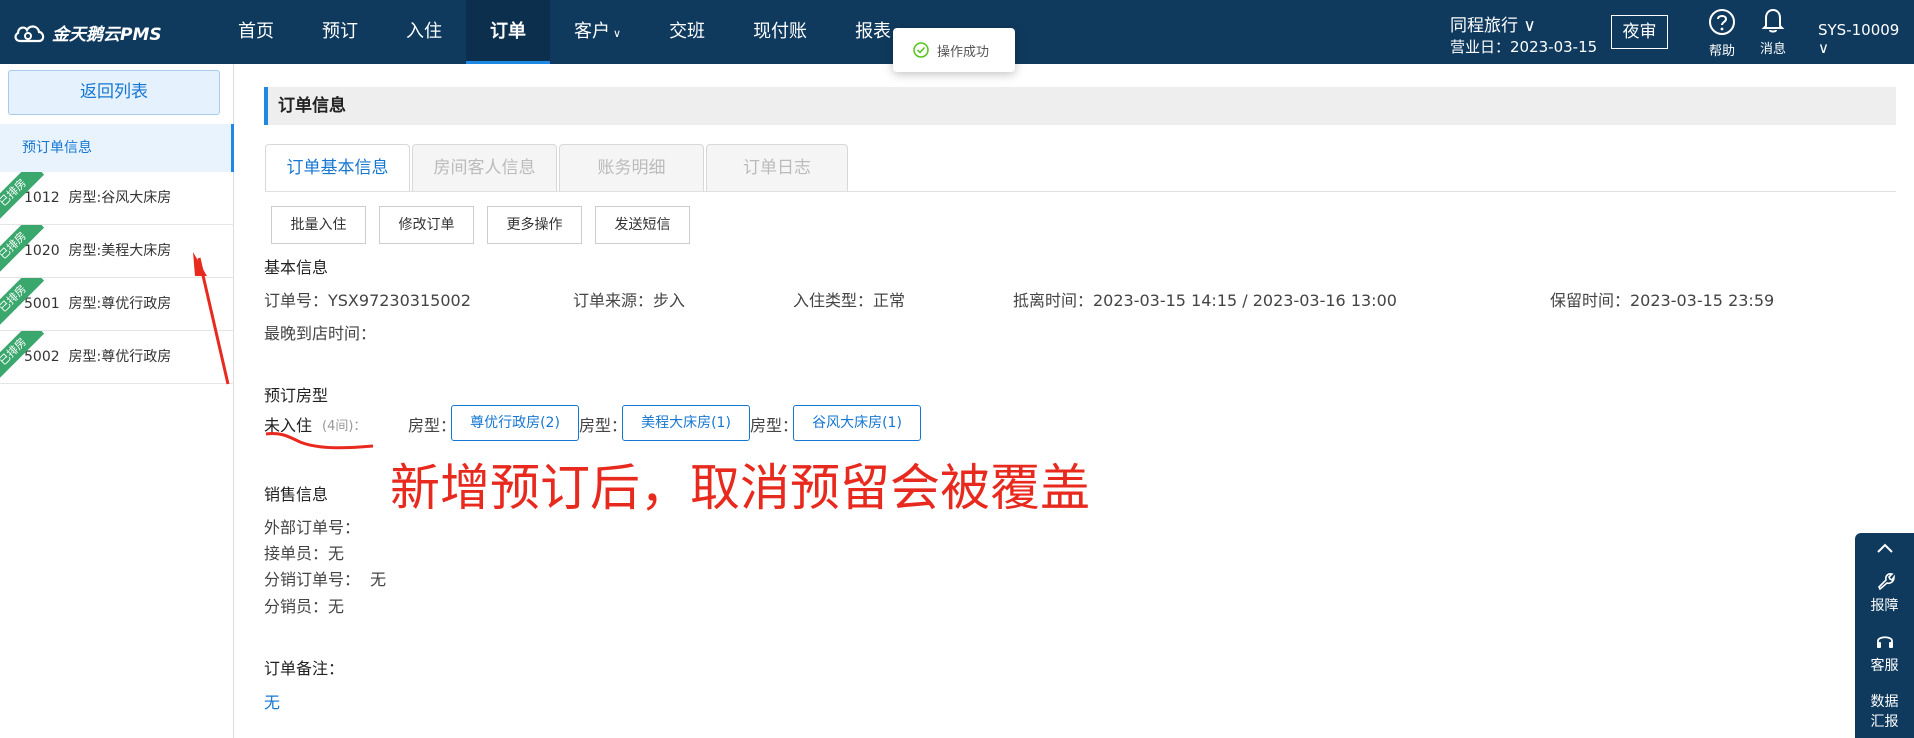  Describe the element at coordinates (740, 488) in the screenshot. I see `annotation-text: 新增预订后，取消预留会被覆盖` at that location.